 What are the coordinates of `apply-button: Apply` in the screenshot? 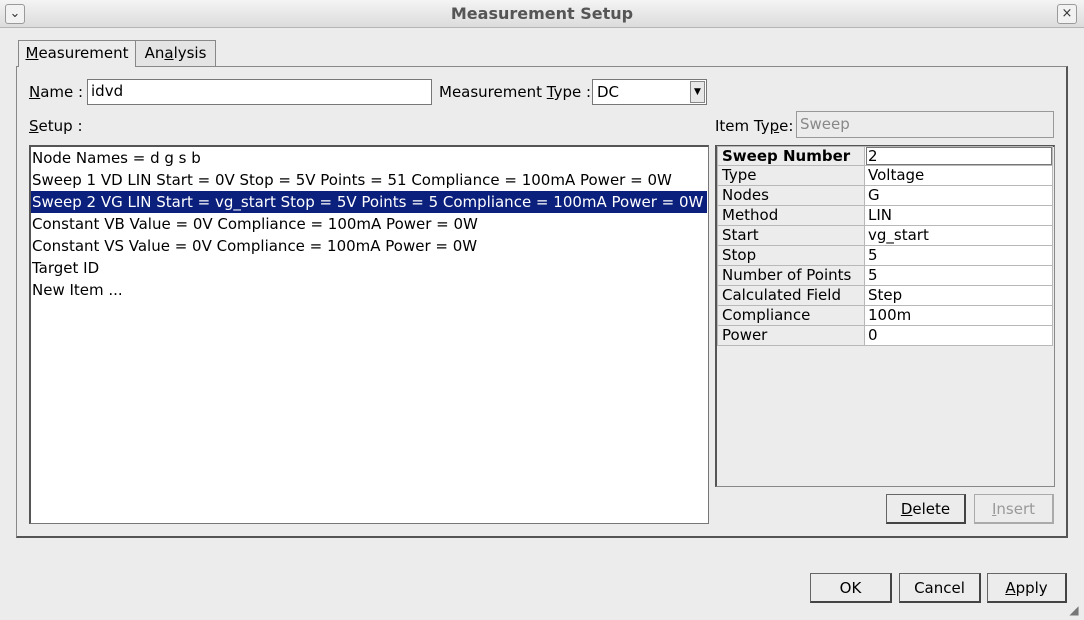 It's located at (1027, 588).